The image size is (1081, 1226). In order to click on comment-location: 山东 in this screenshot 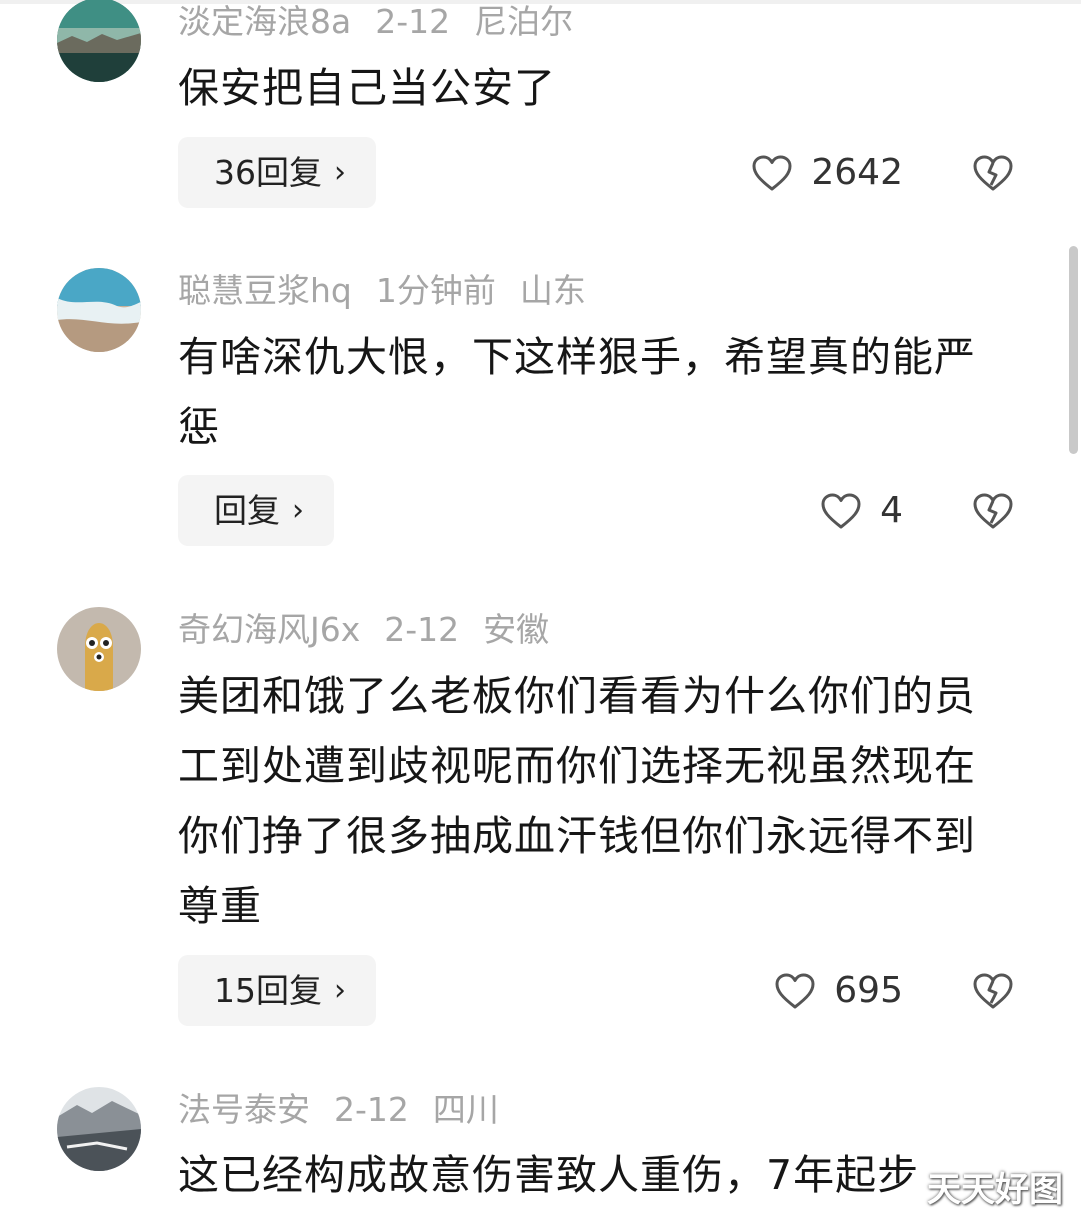, I will do `click(552, 290)`.